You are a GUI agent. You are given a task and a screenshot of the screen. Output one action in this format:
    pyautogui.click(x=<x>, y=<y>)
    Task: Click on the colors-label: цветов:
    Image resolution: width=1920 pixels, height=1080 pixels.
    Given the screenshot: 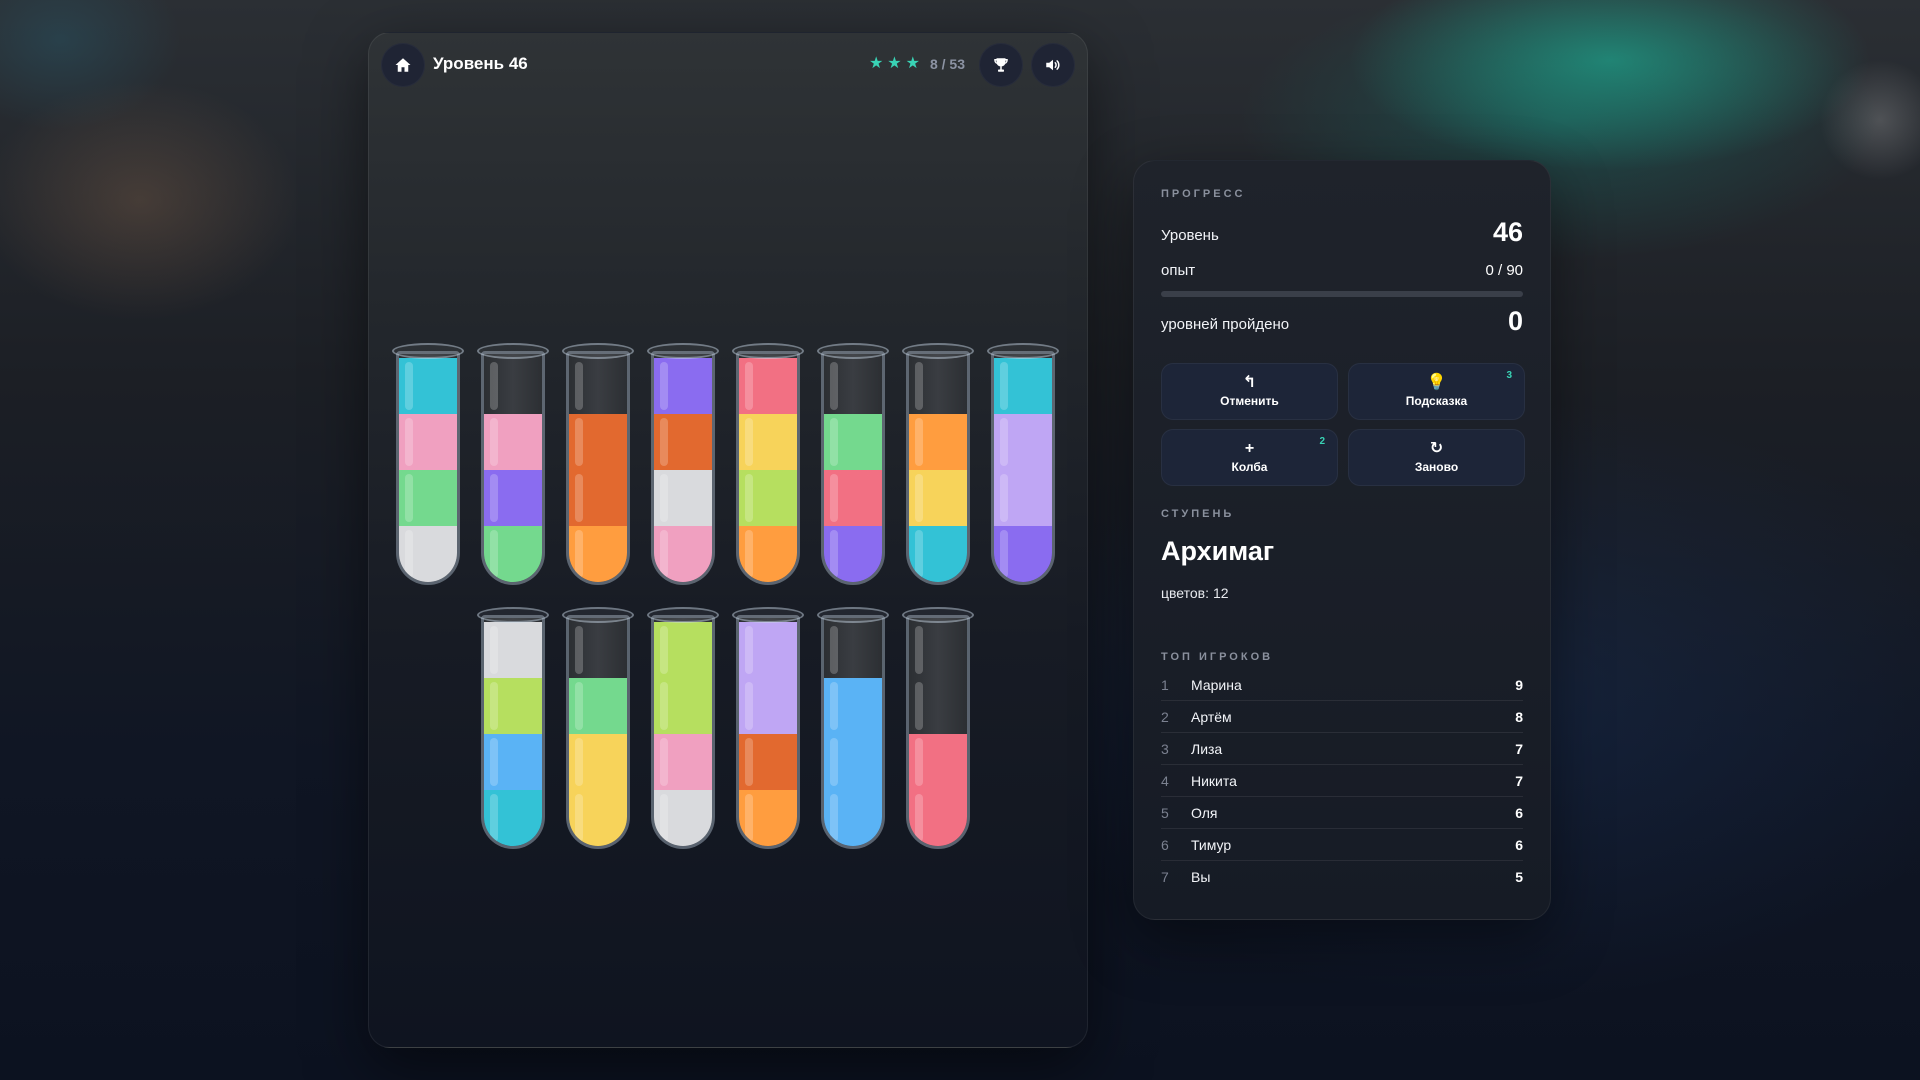 What is the action you would take?
    pyautogui.click(x=1185, y=593)
    